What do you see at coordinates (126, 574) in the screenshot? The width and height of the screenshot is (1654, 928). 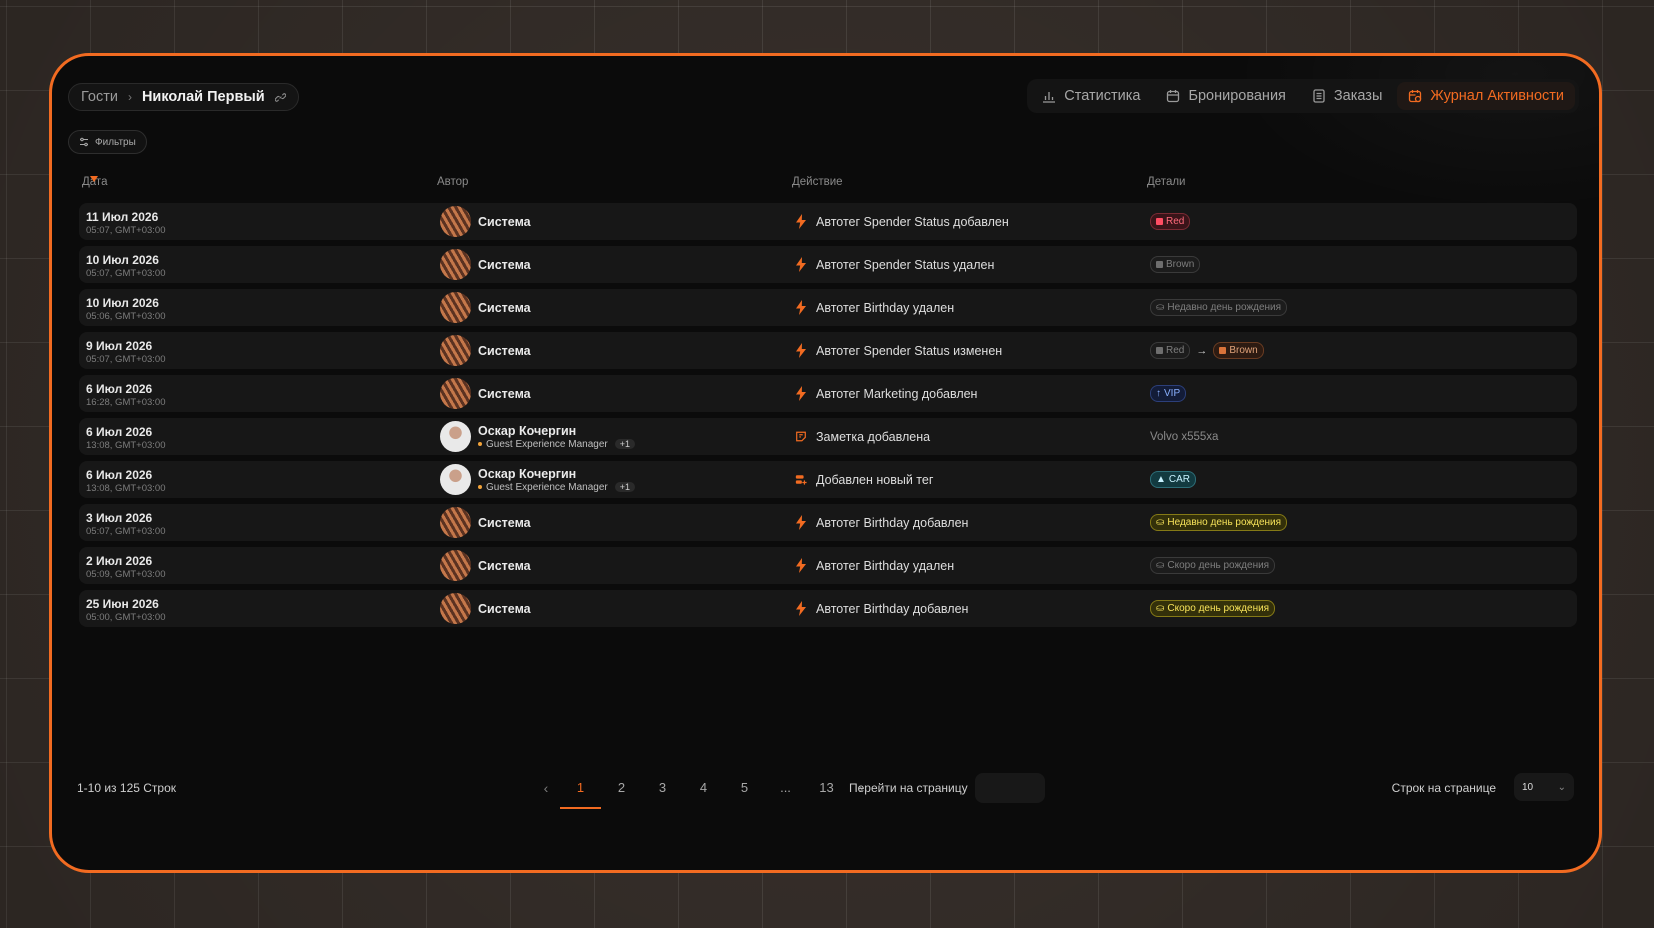 I see `time: 05:09, GMT+03:00` at bounding box center [126, 574].